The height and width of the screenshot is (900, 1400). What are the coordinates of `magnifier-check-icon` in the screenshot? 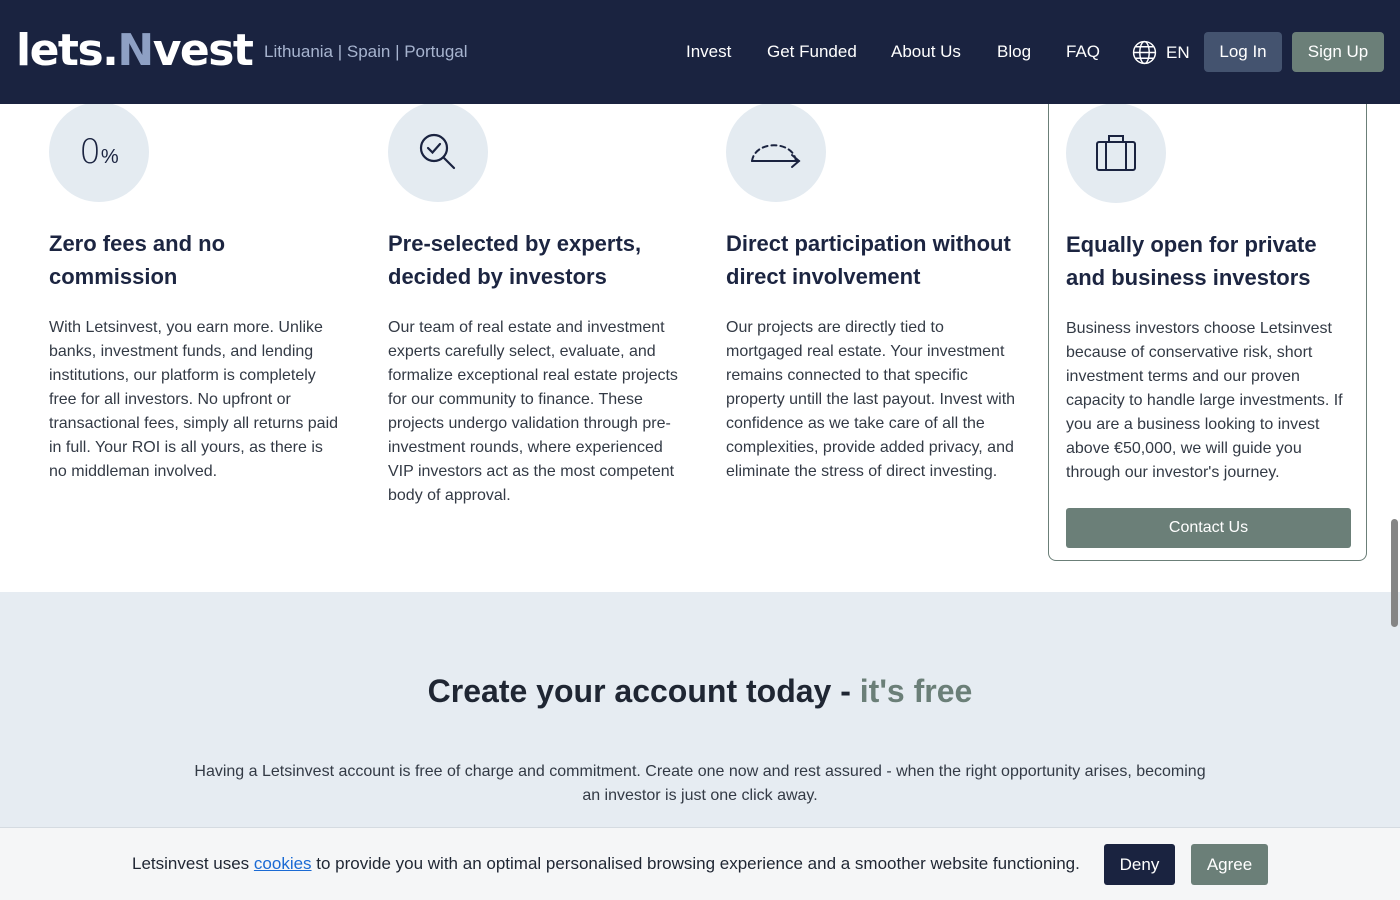 It's located at (438, 152).